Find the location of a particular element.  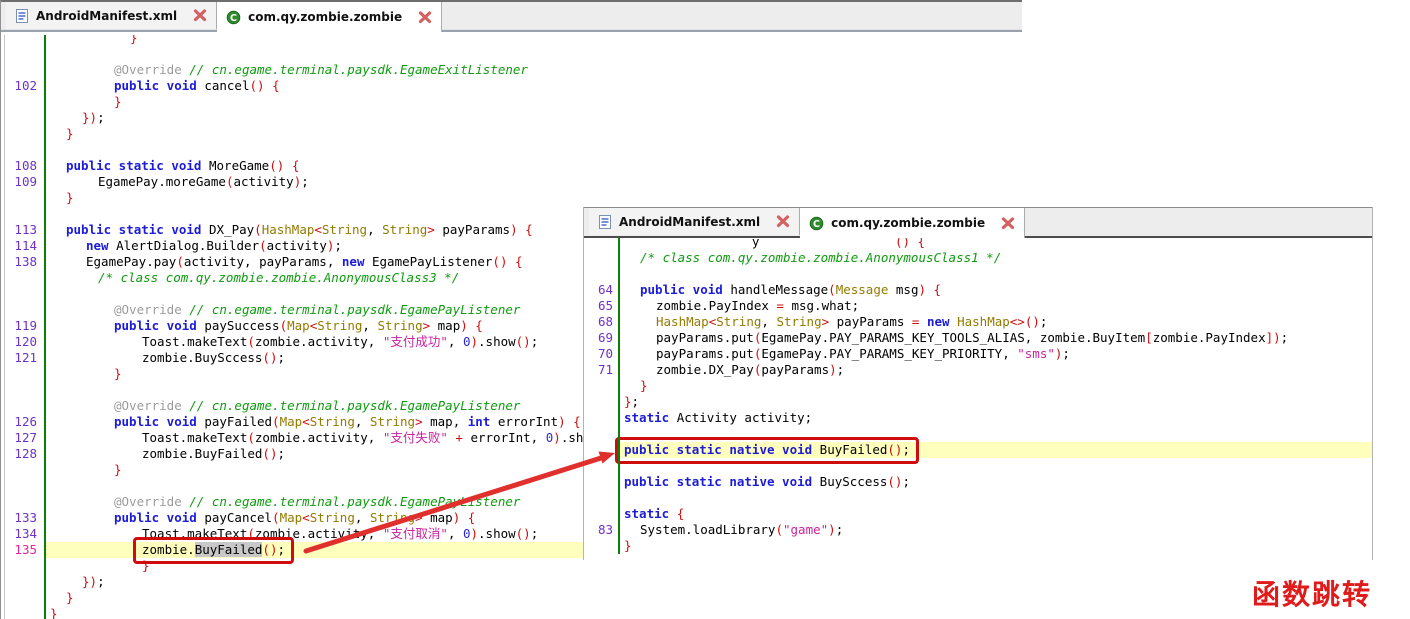

code-line: }; is located at coordinates (978, 402).